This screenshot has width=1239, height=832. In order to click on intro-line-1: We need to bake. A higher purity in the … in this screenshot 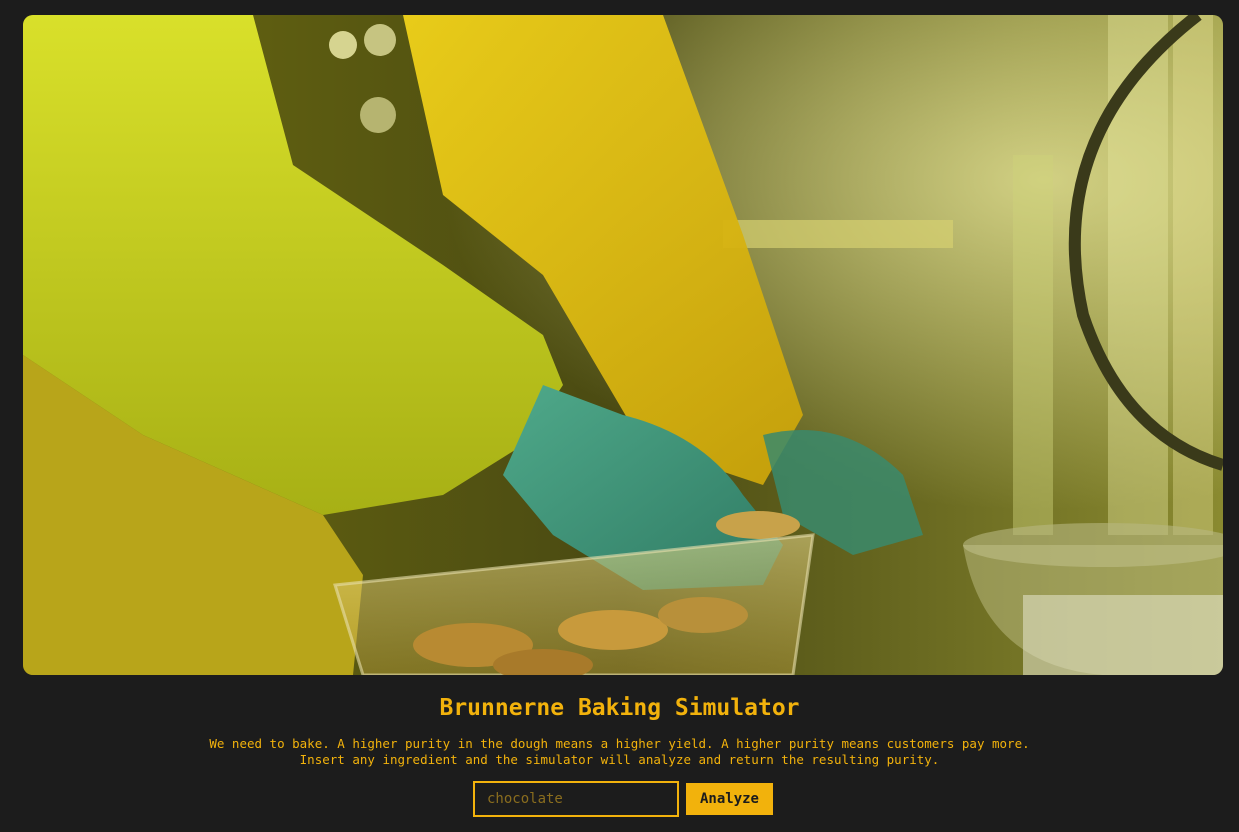, I will do `click(619, 743)`.